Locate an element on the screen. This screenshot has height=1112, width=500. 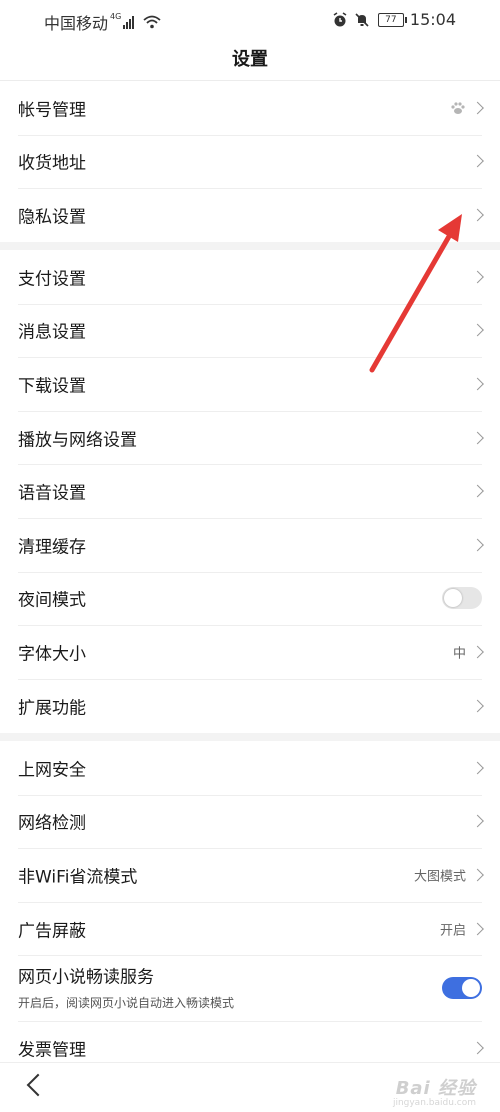
row-label: 支付设置 is located at coordinates (52, 279).